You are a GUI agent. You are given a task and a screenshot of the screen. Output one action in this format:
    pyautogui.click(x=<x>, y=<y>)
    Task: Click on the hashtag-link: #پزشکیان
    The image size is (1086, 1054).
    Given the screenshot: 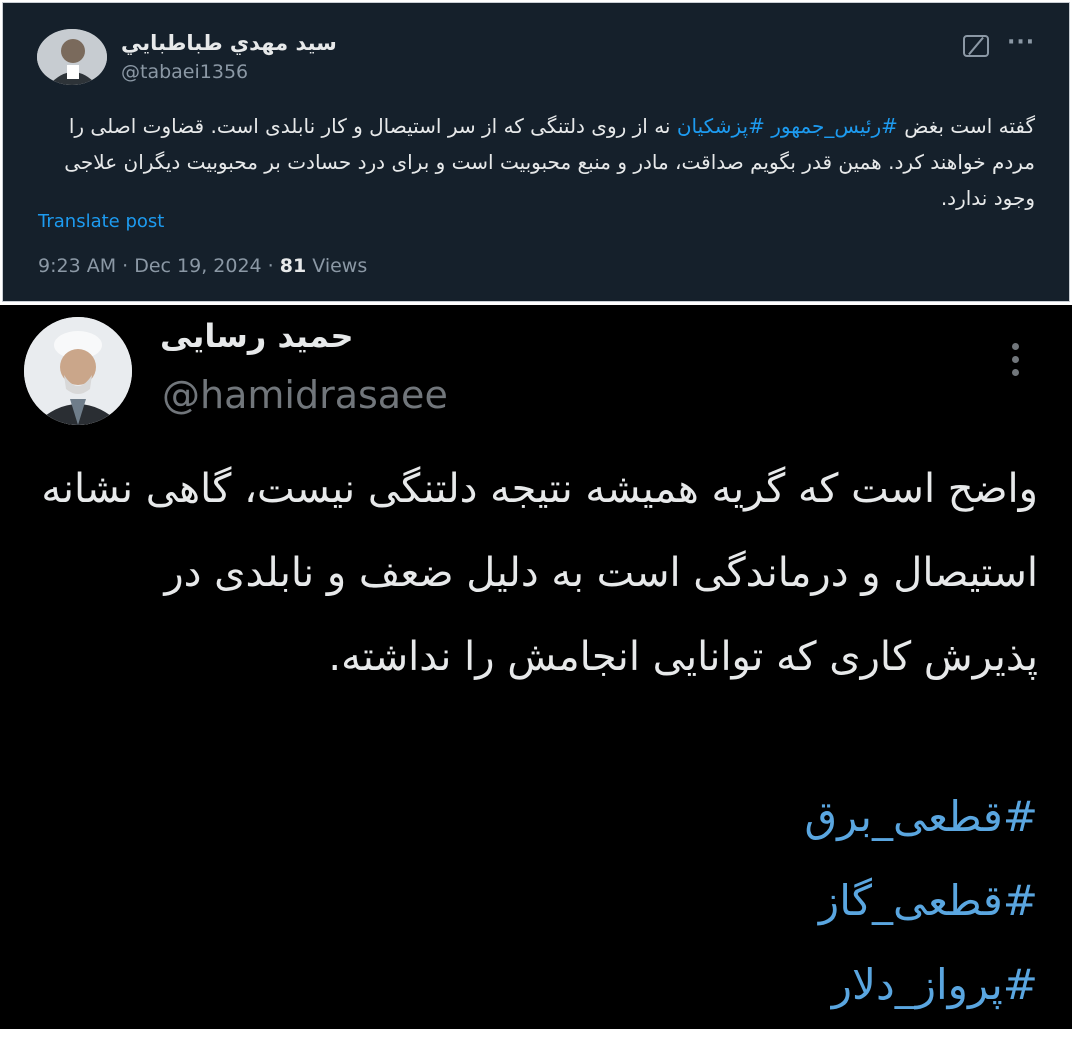 What is the action you would take?
    pyautogui.click(x=721, y=126)
    